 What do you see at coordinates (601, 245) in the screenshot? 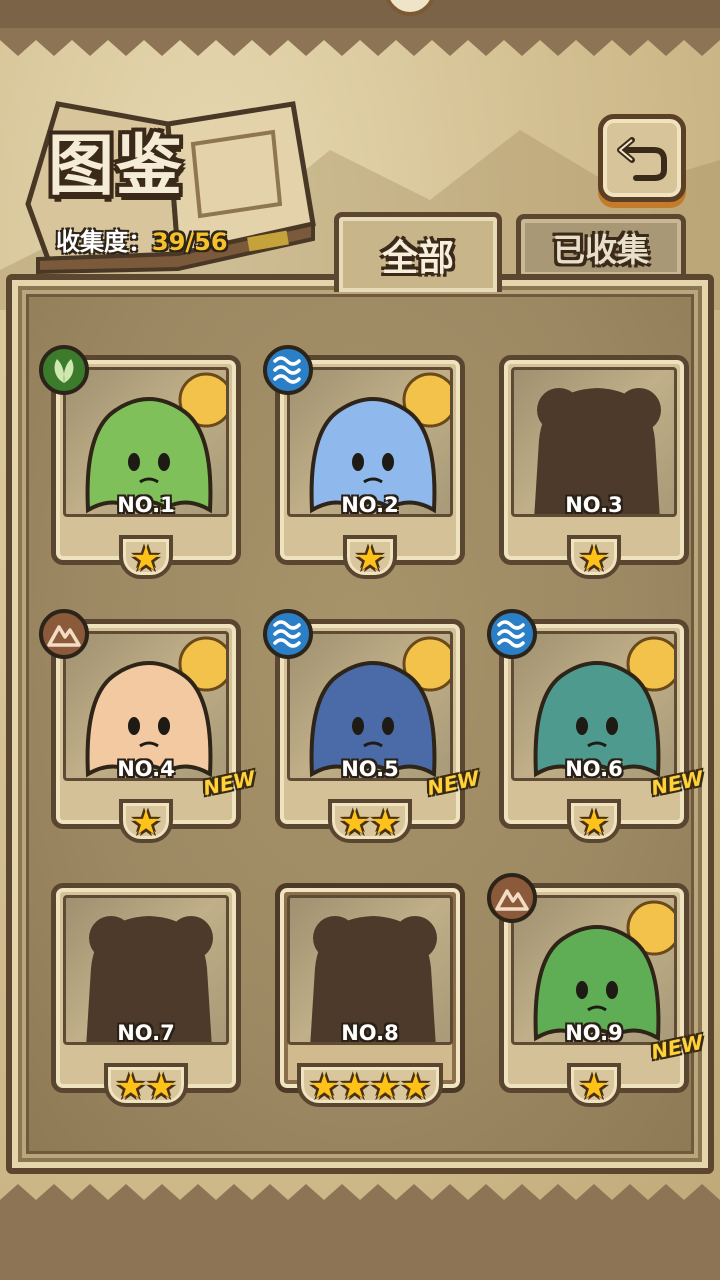
I see `tab-collected: 已收集` at bounding box center [601, 245].